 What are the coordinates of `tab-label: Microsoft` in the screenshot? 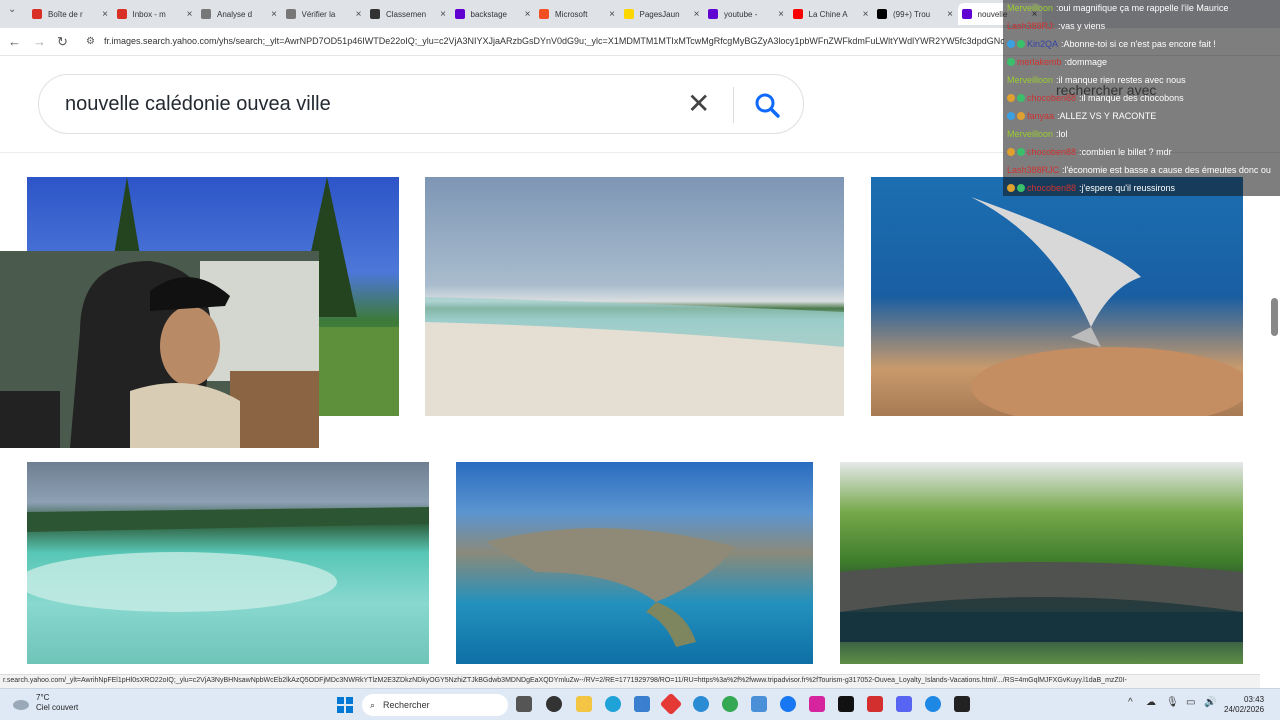 It's located at (571, 14).